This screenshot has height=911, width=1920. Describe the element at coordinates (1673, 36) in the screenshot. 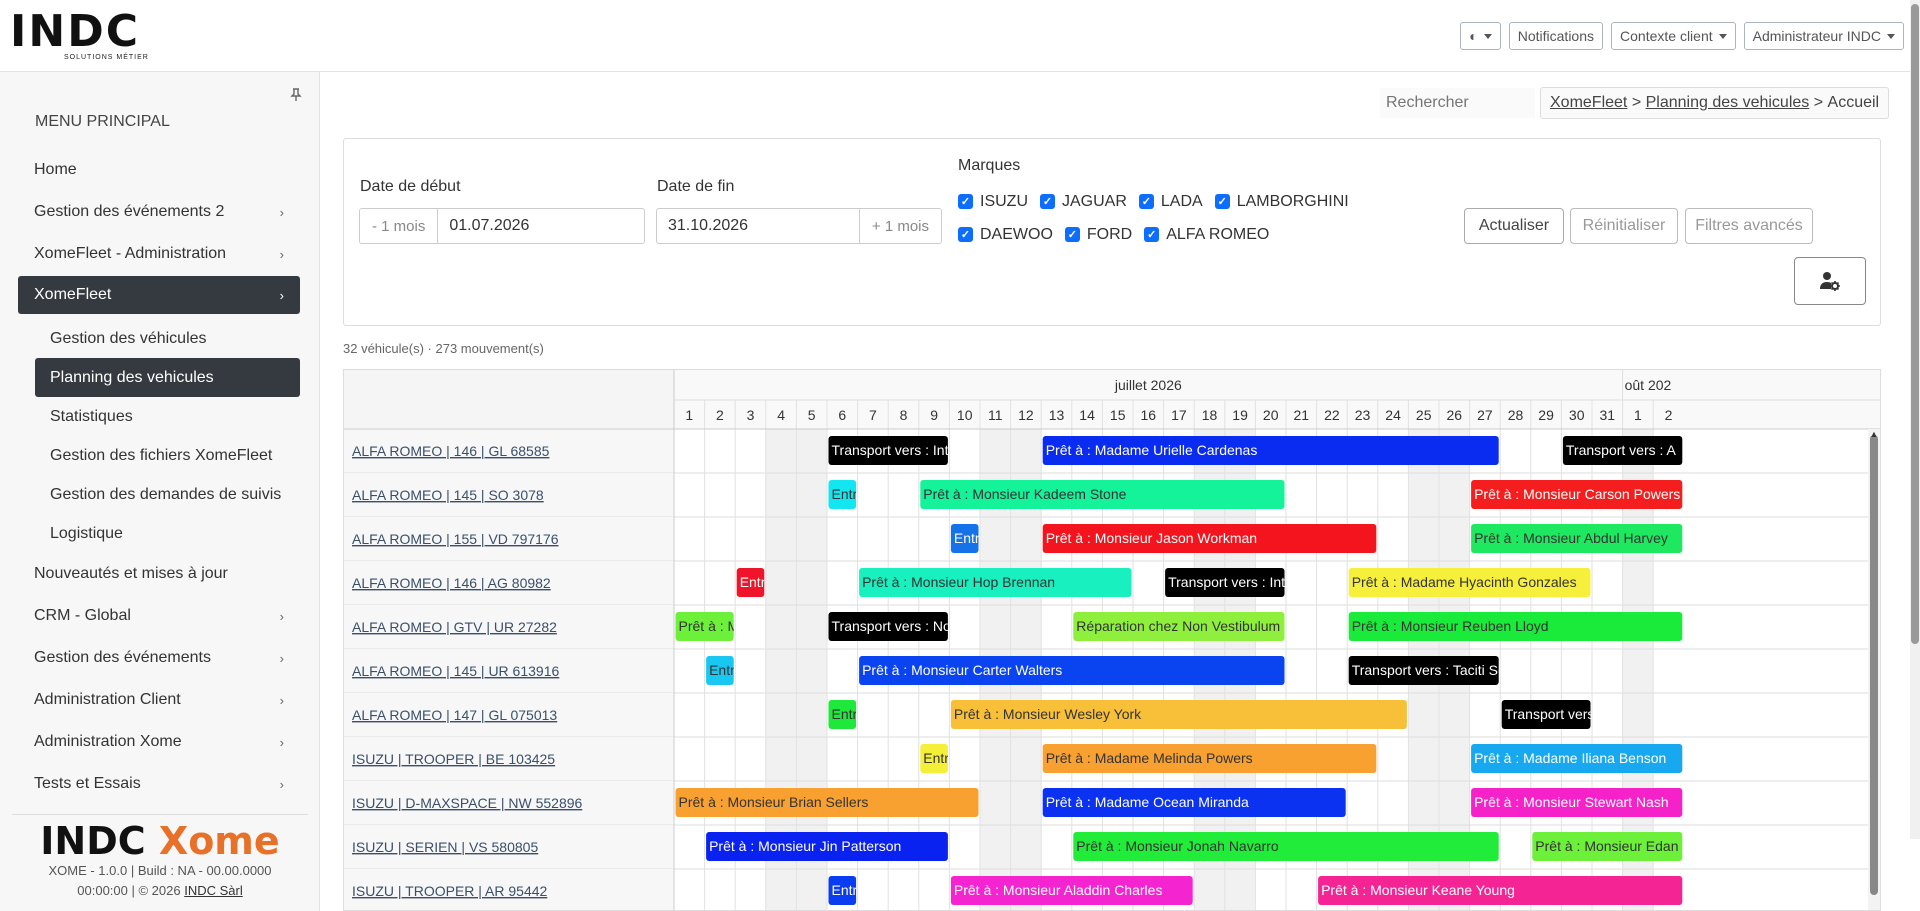

I see `client-context-dropdown: Contexte client` at that location.